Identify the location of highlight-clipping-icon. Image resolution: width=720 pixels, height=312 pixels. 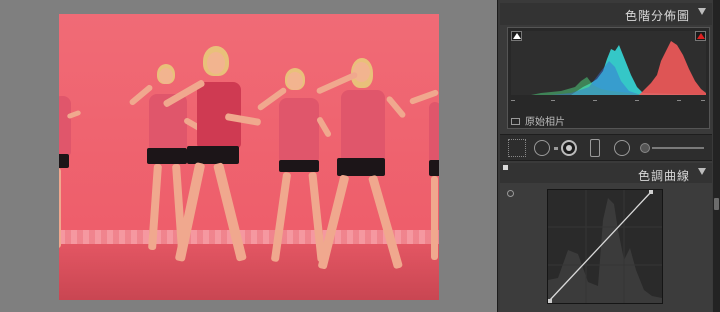
(700, 36).